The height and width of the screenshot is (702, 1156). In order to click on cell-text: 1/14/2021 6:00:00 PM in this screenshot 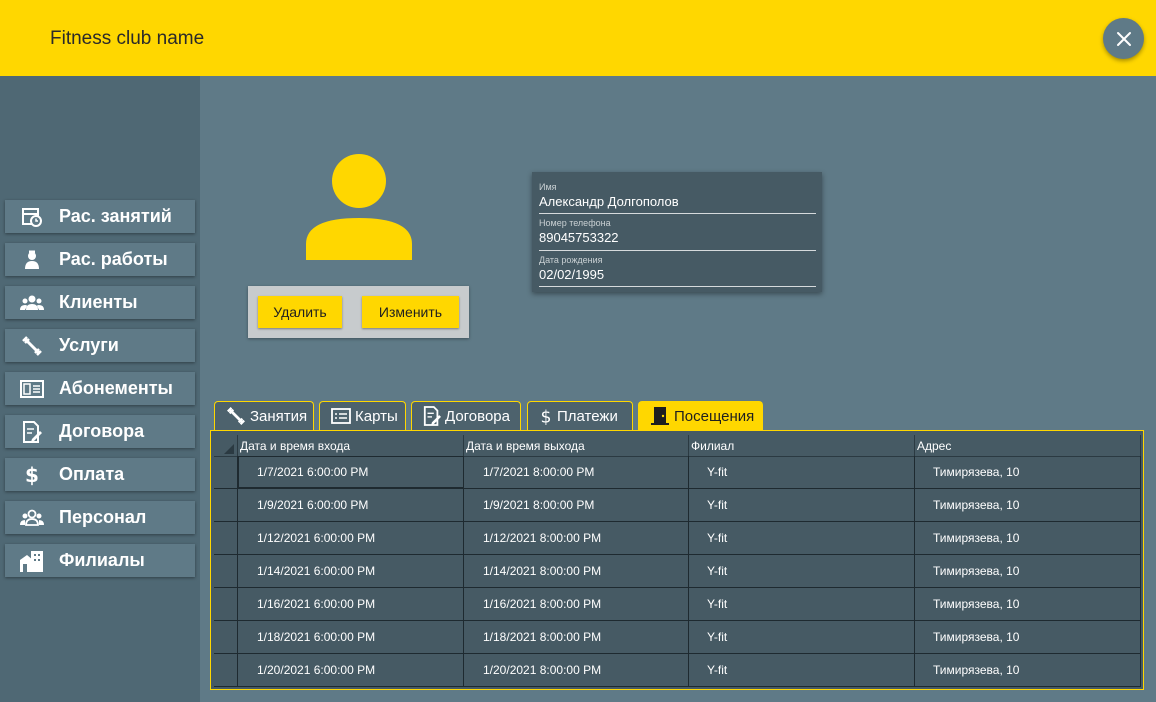, I will do `click(316, 571)`.